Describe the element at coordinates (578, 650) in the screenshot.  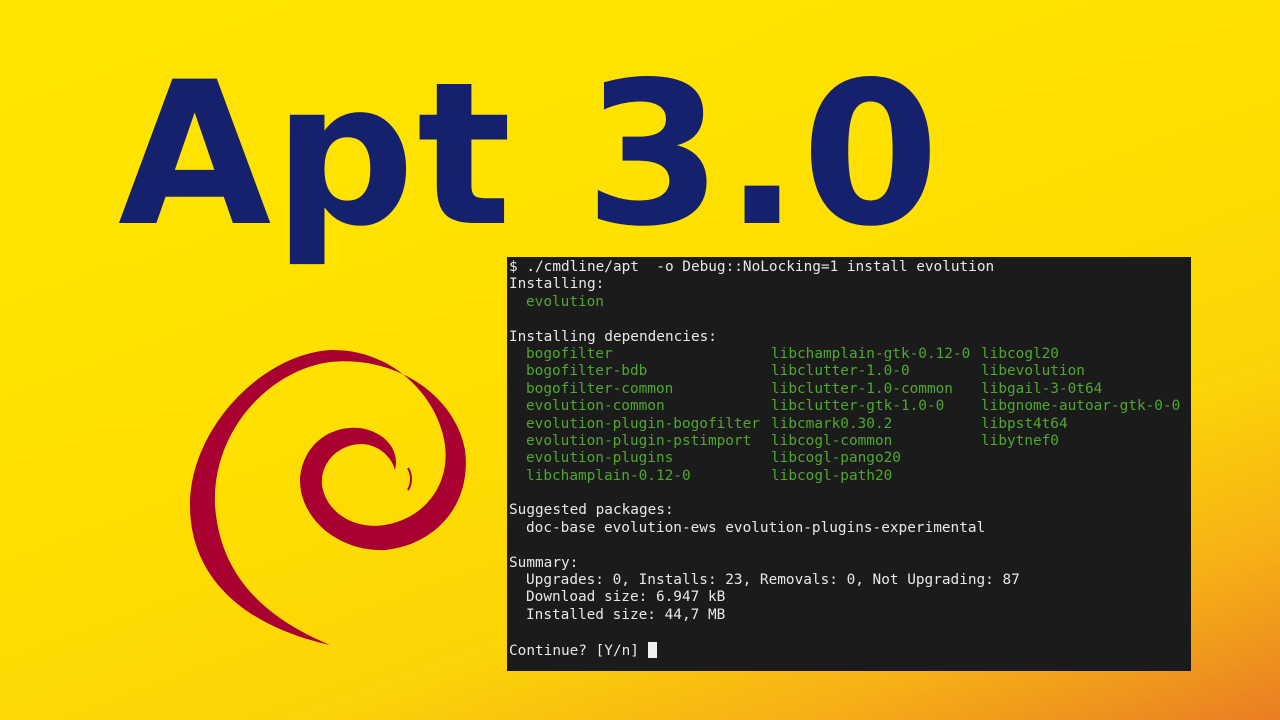
I see `continue-prompt: Continue? [Y/n]` at that location.